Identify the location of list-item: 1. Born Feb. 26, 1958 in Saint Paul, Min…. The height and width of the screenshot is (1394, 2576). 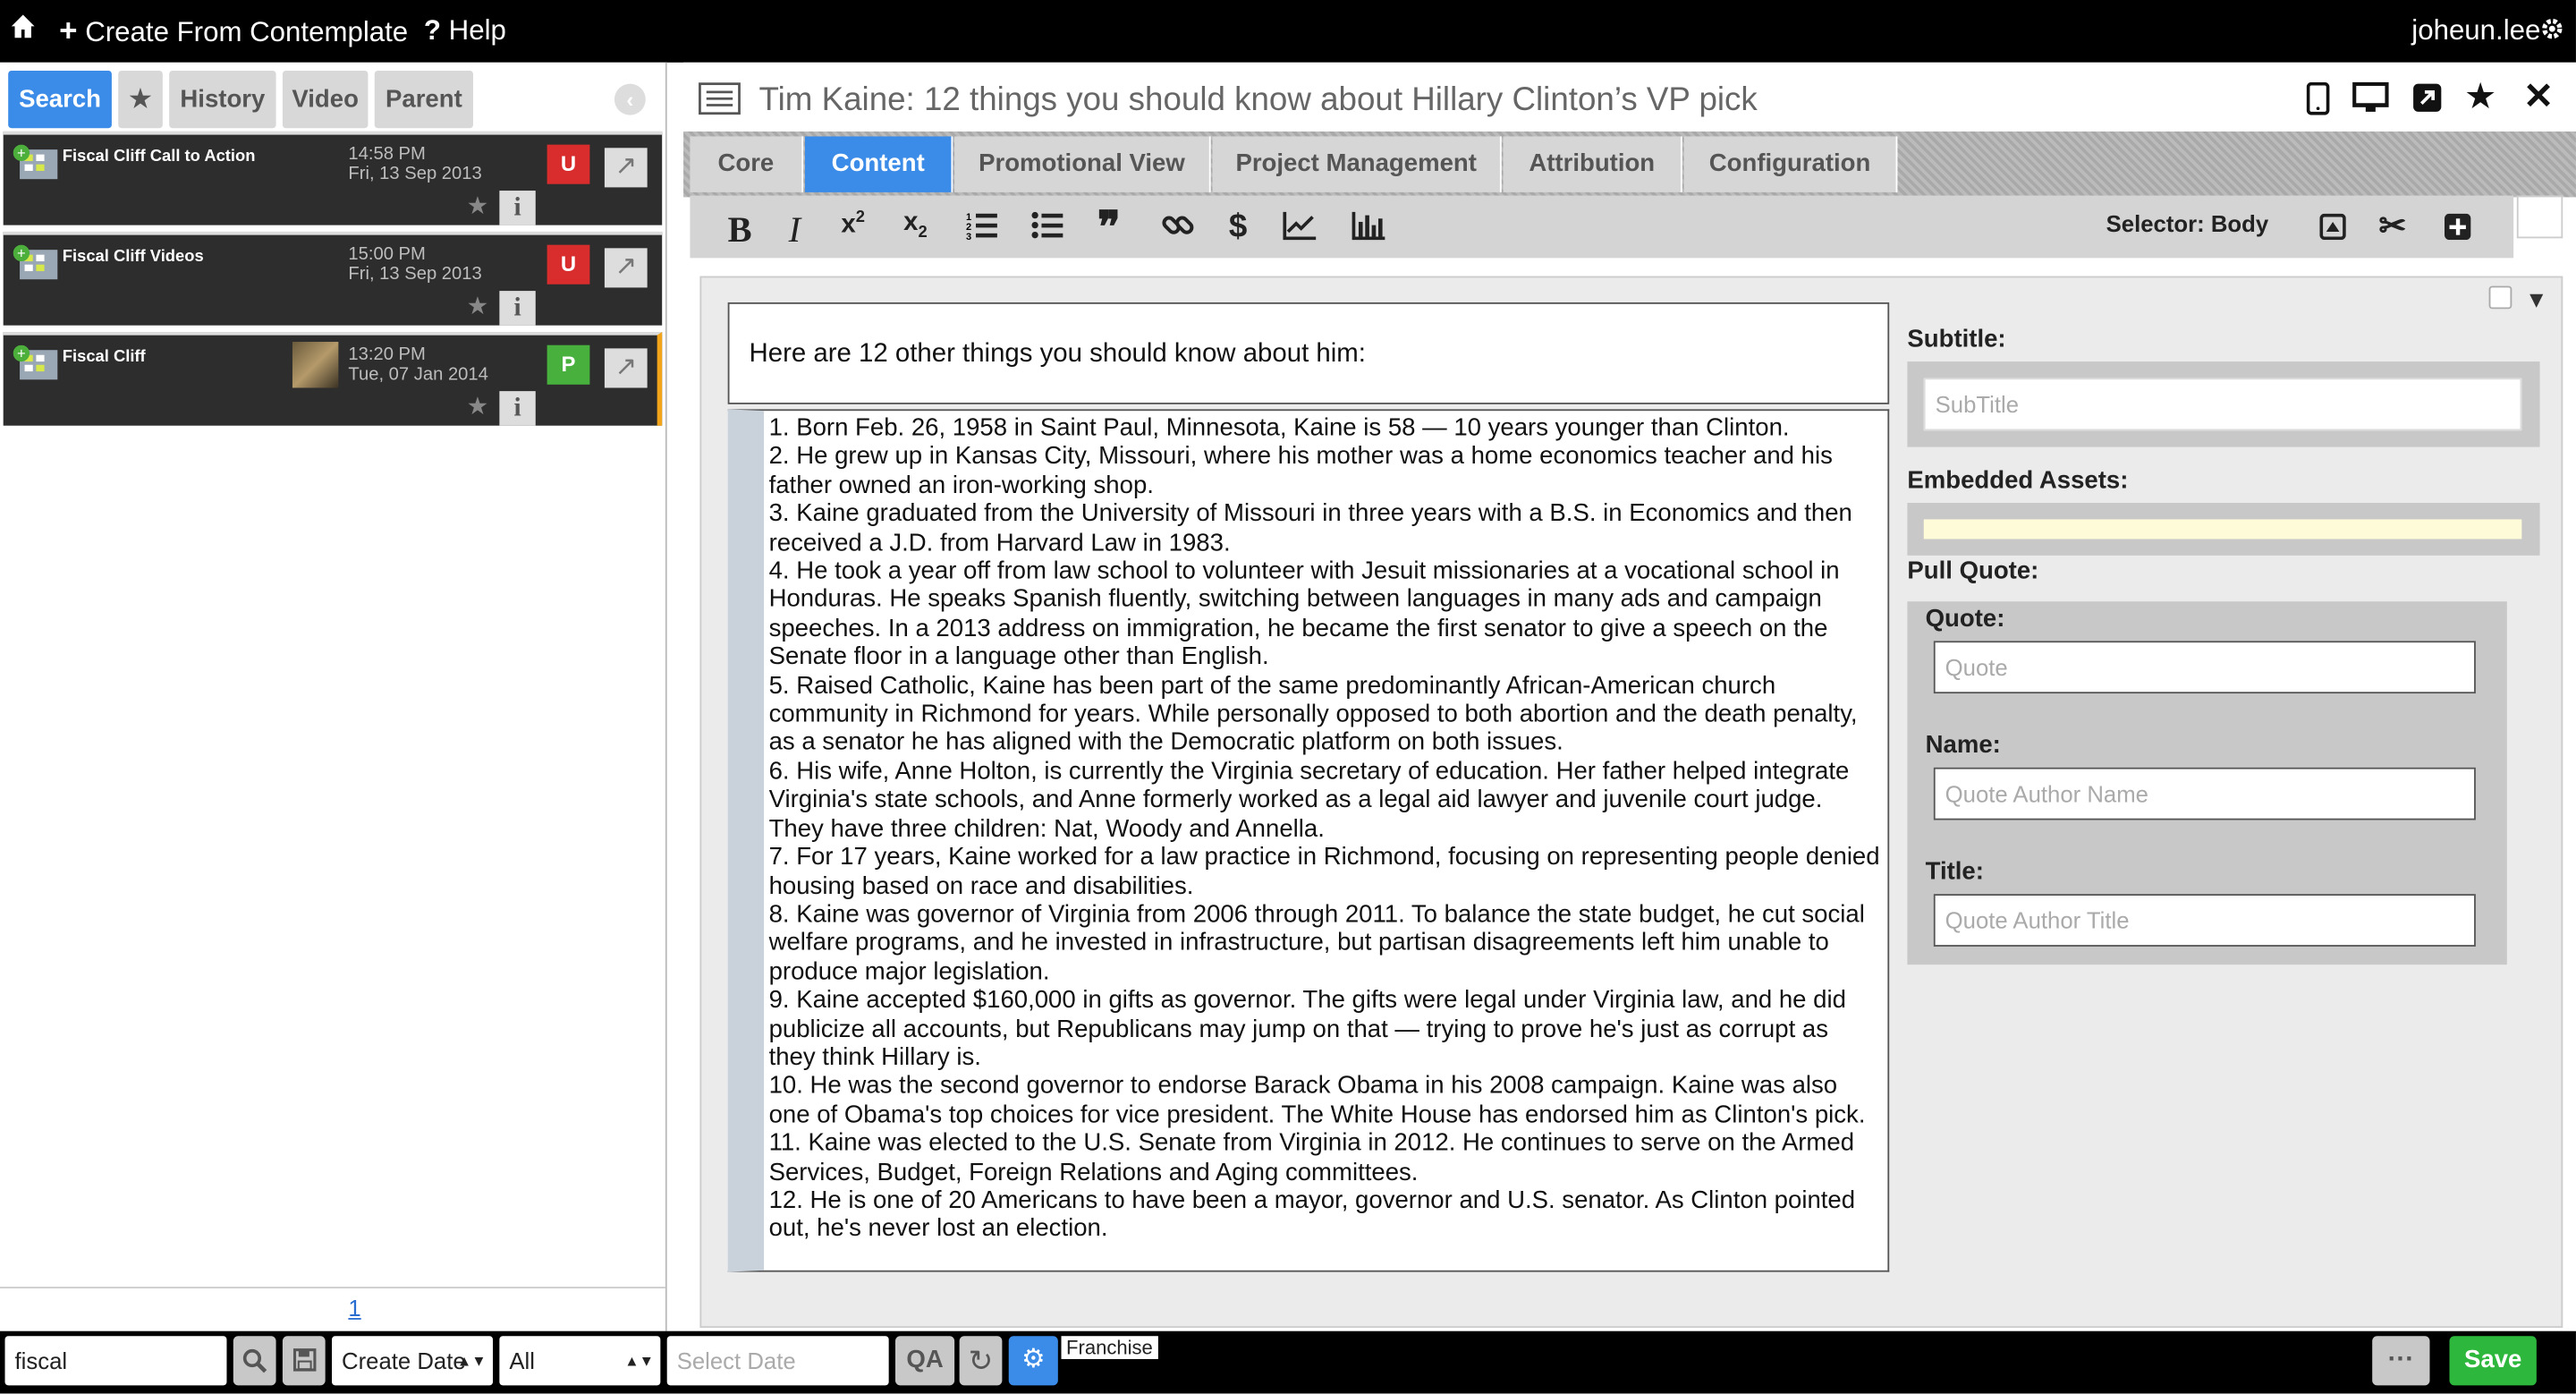
(1325, 428).